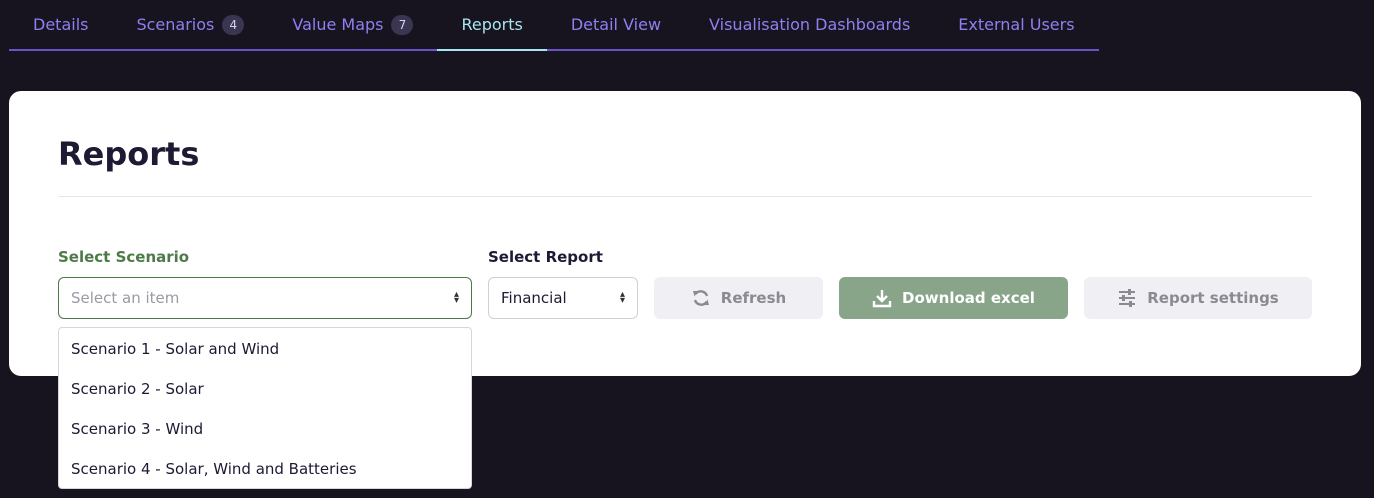 The image size is (1374, 498). I want to click on tab-label: Visualisation Dashboards, so click(810, 24).